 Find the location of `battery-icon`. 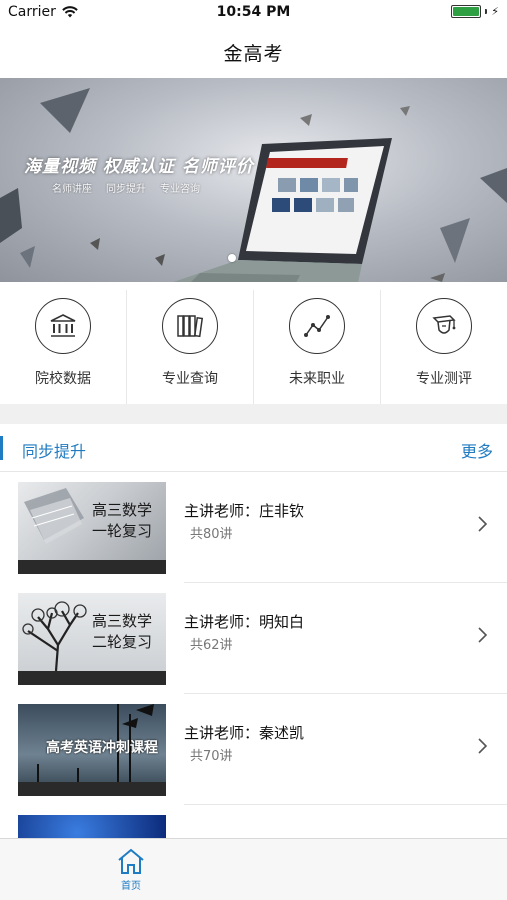

battery-icon is located at coordinates (466, 11).